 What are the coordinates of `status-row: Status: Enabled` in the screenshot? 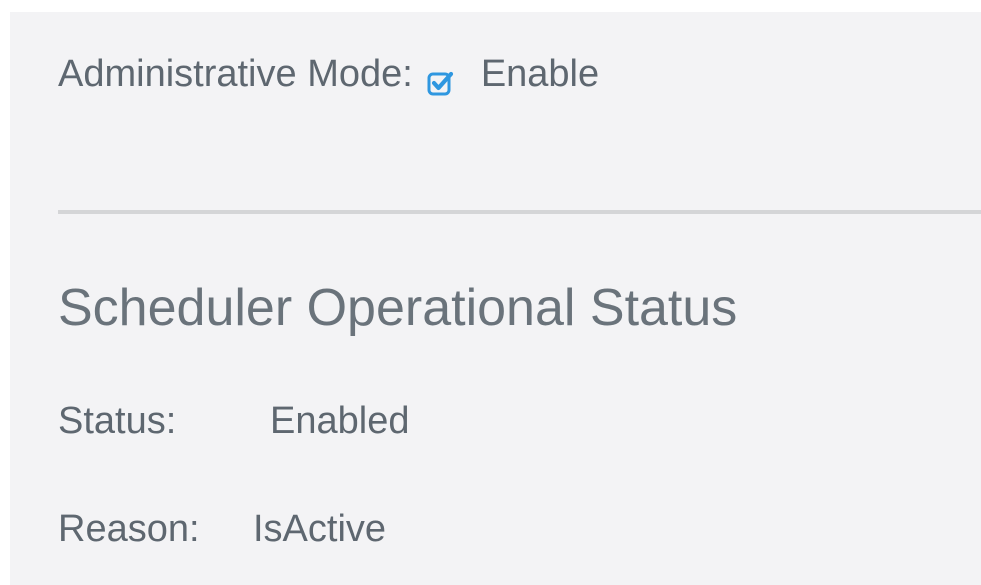 It's located at (233, 421).